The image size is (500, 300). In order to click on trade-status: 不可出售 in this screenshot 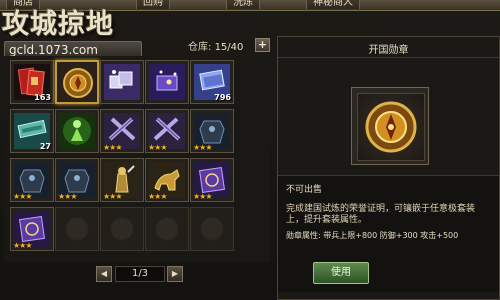, I will do `click(304, 190)`.